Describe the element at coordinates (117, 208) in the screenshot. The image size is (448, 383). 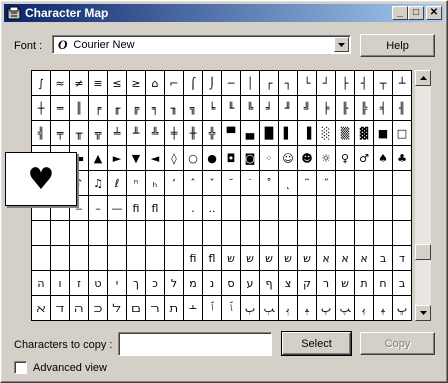
I see `character-cell: —` at that location.